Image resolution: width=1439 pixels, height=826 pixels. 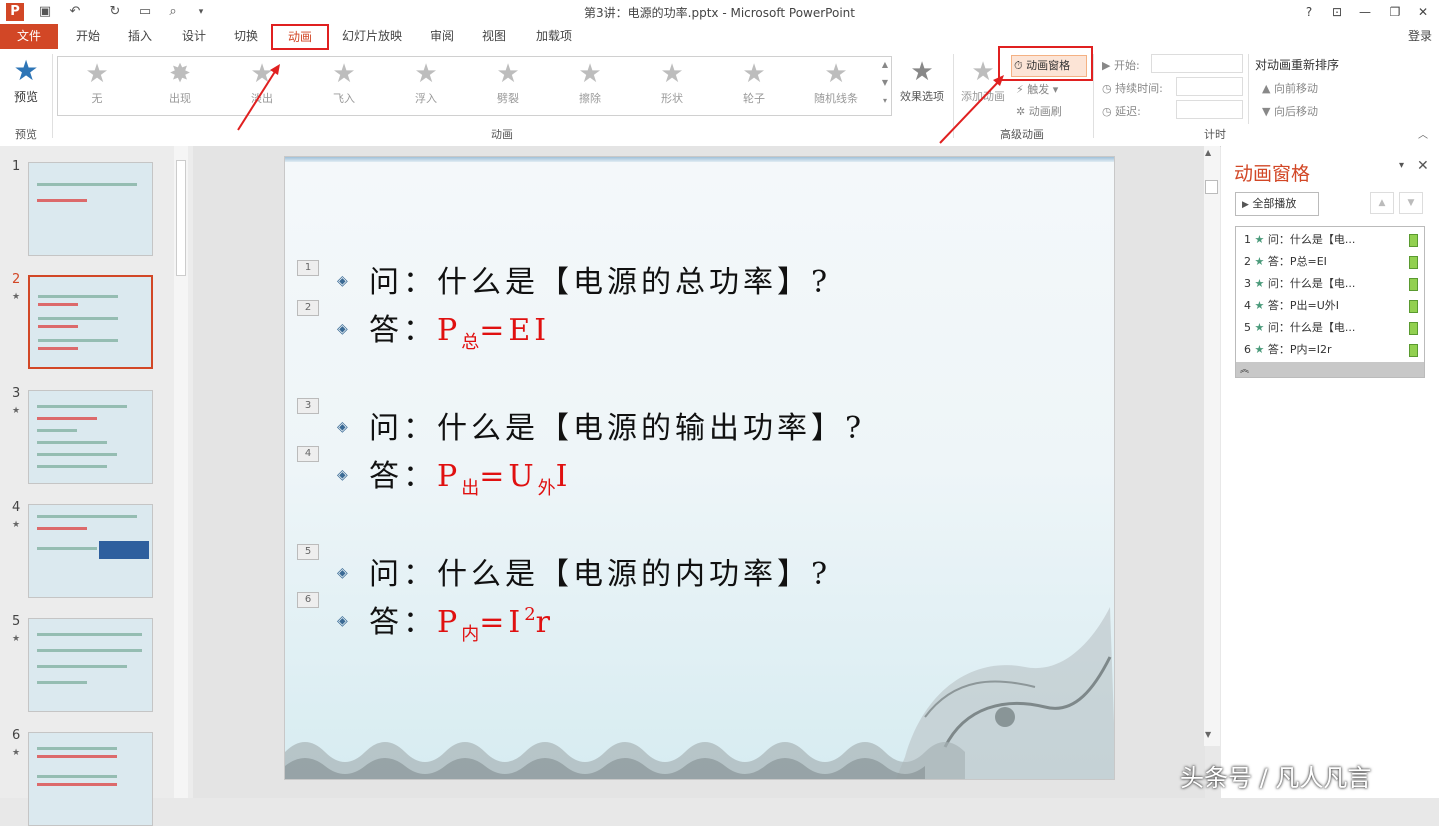 I want to click on answer-2: 答：P出=U外I, so click(x=470, y=475).